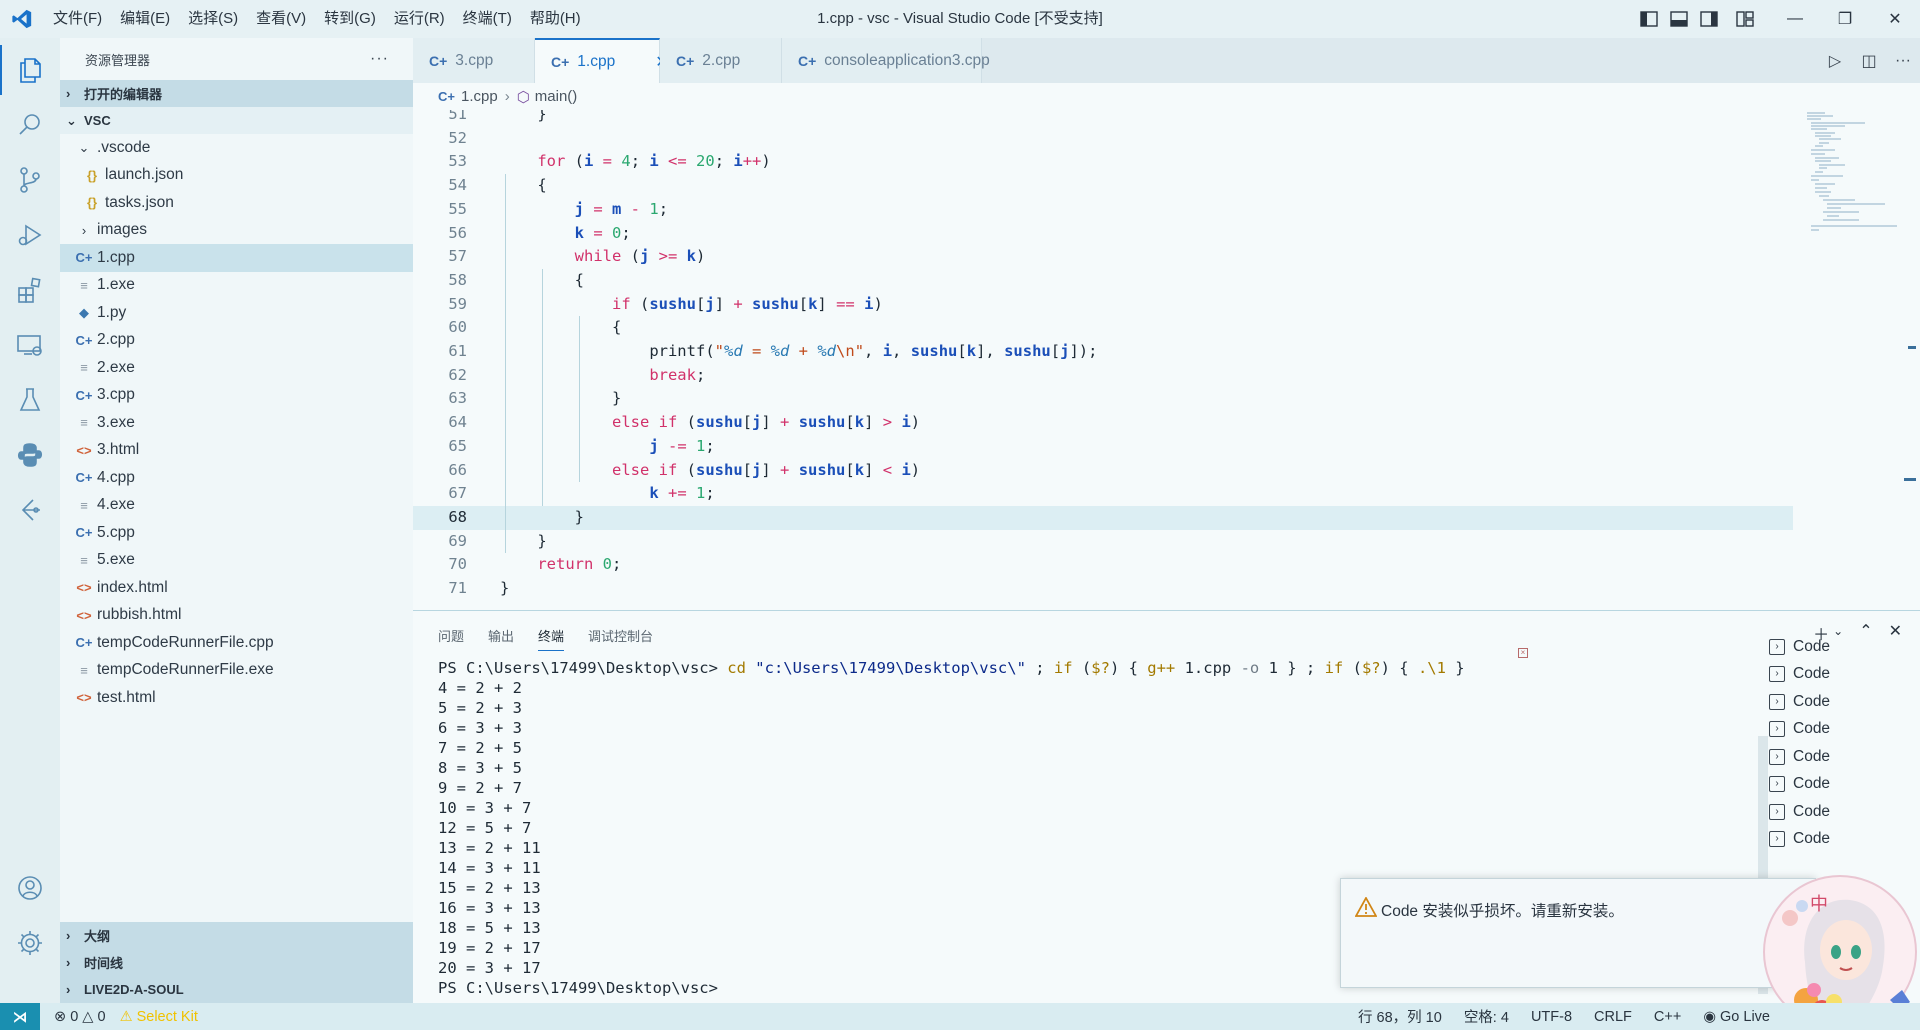  Describe the element at coordinates (1667, 1017) in the screenshot. I see `language-mode: C++` at that location.